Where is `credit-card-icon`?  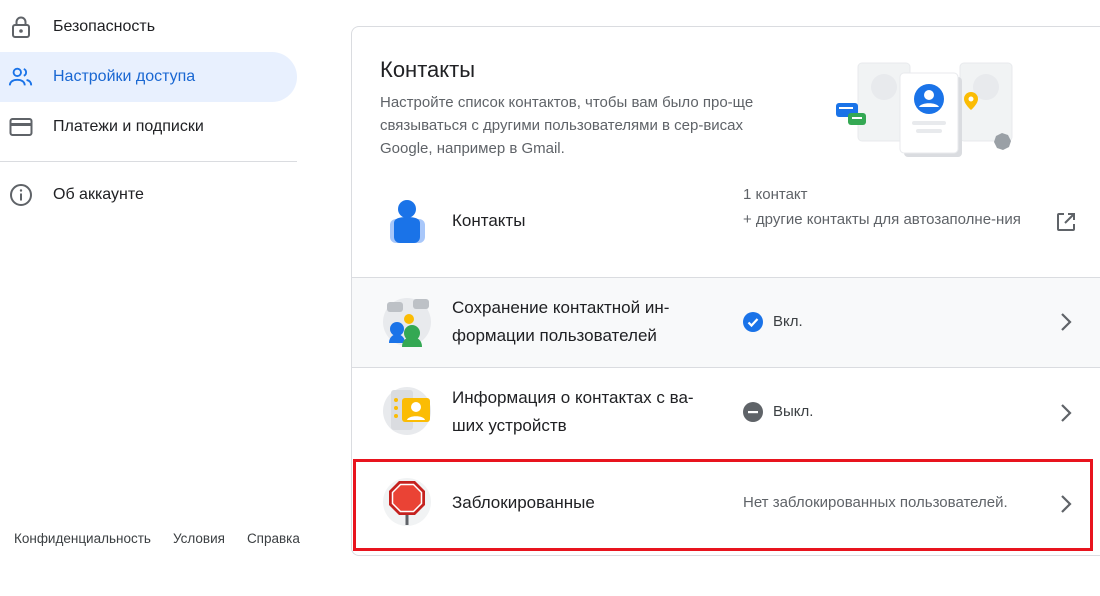 credit-card-icon is located at coordinates (21, 127).